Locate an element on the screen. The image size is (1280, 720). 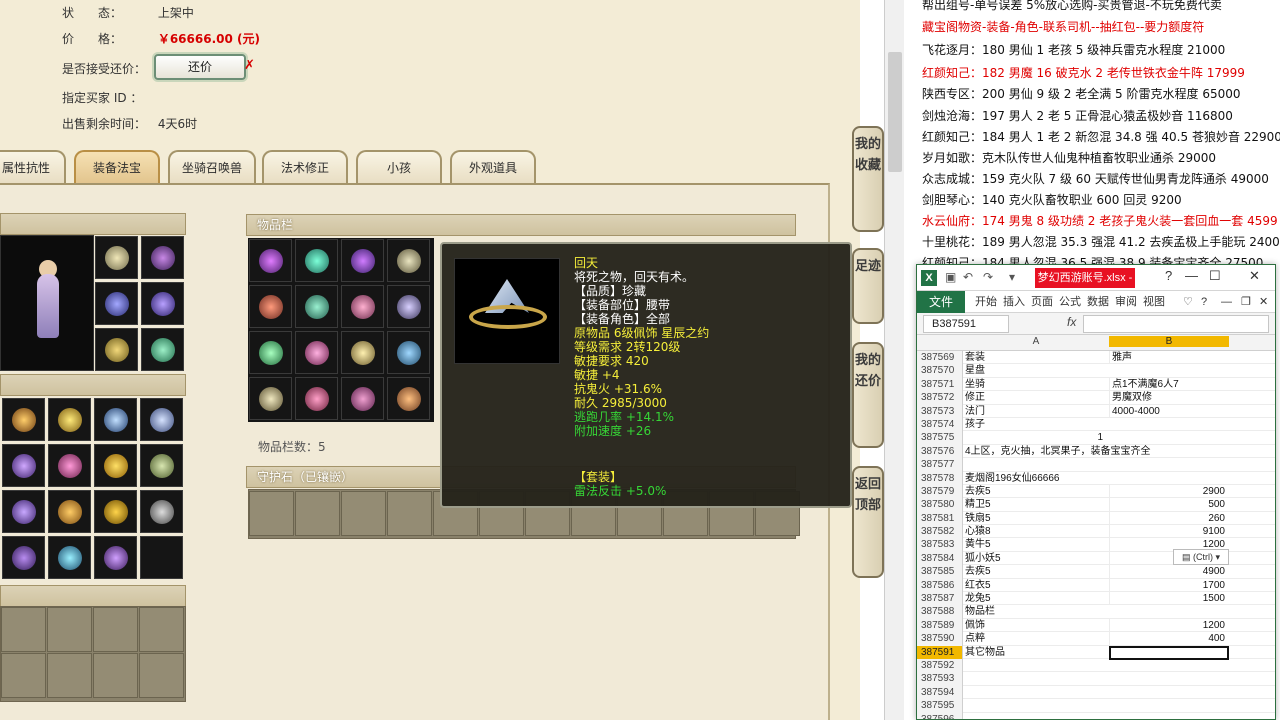
cell-a: 法门 is located at coordinates (1036, 411).